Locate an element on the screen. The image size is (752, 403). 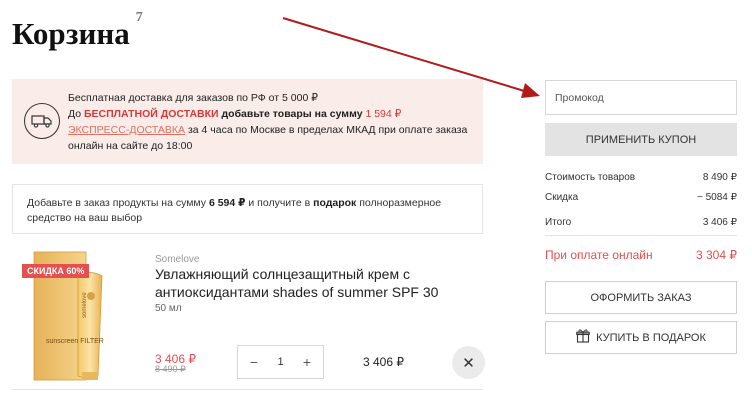
page-title: Корзина 7 is located at coordinates (77, 30).